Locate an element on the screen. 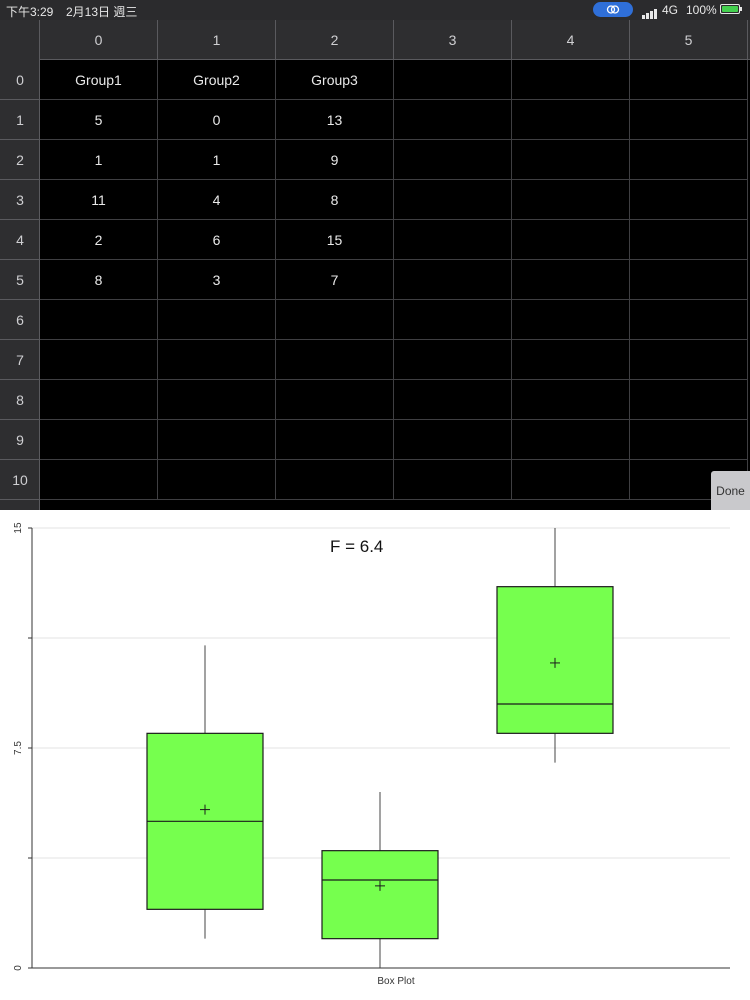  table-cell: 11 is located at coordinates (99, 200).